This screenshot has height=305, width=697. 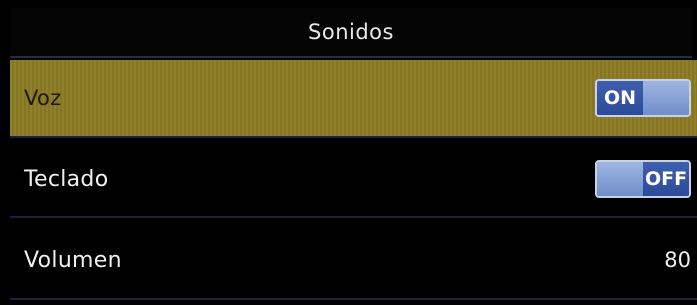 I want to click on page-title: Sonidos, so click(x=351, y=32).